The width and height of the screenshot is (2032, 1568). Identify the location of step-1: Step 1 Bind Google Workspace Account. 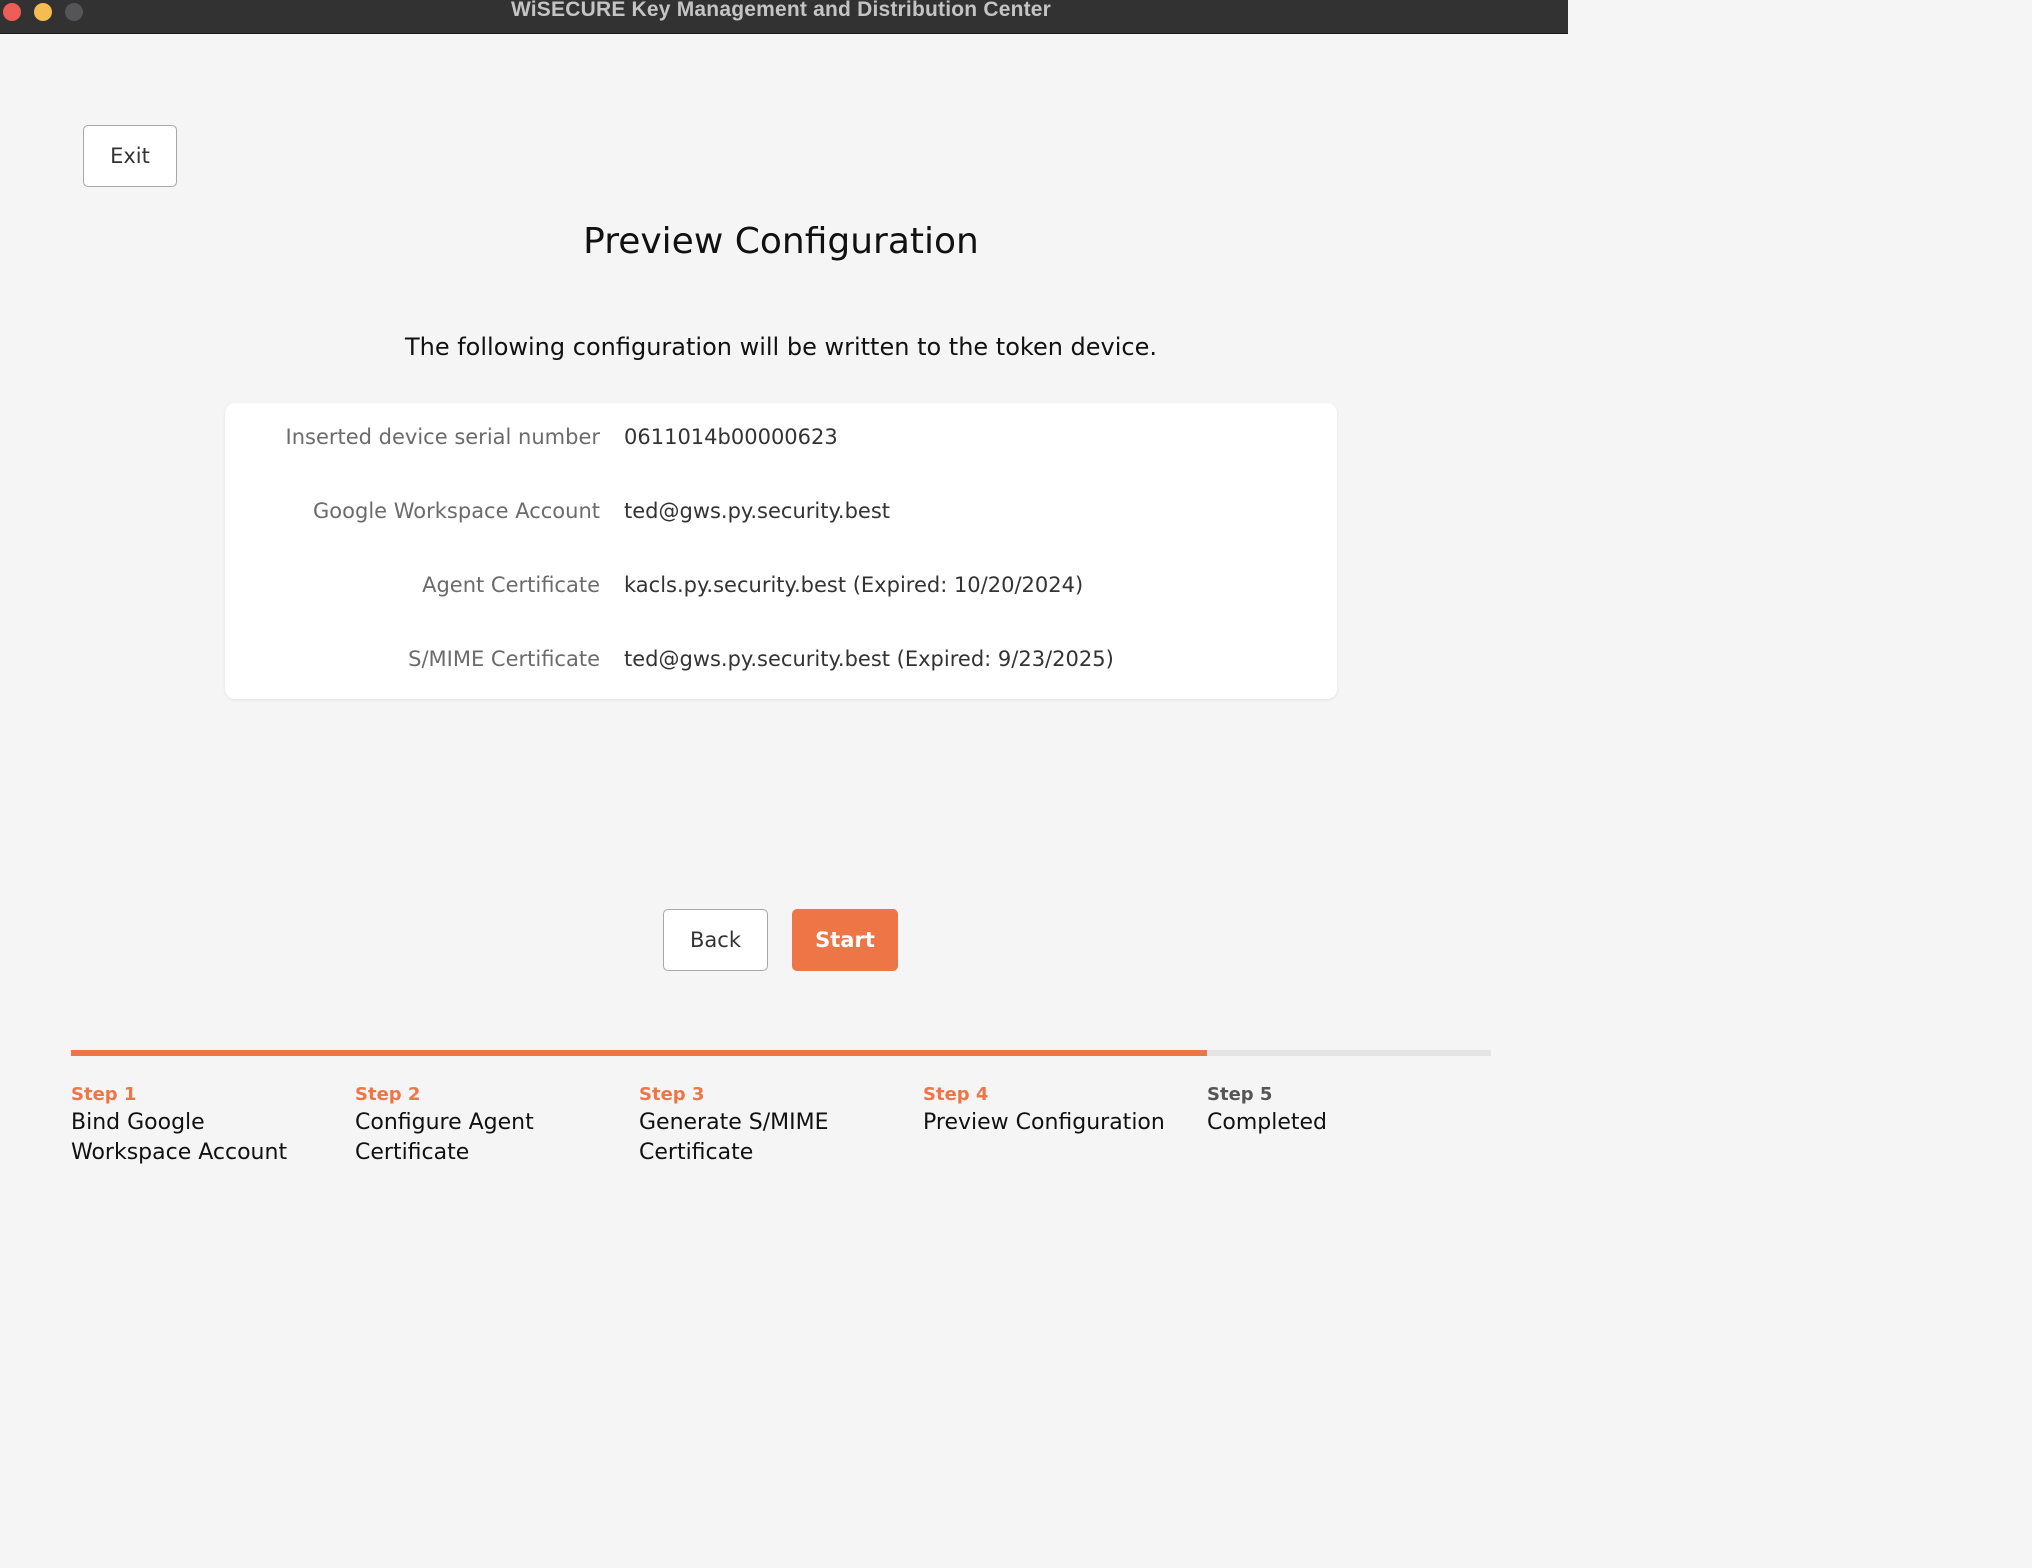
(211, 1125).